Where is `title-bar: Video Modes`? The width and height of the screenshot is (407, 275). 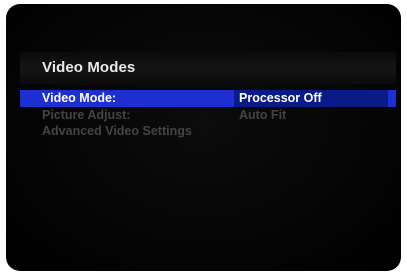 title-bar: Video Modes is located at coordinates (208, 68).